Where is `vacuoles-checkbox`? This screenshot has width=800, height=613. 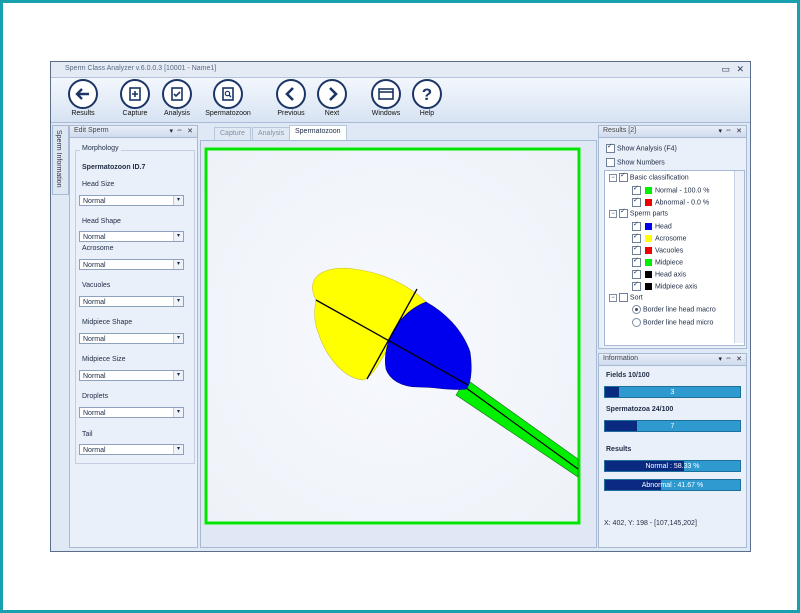 vacuoles-checkbox is located at coordinates (636, 249).